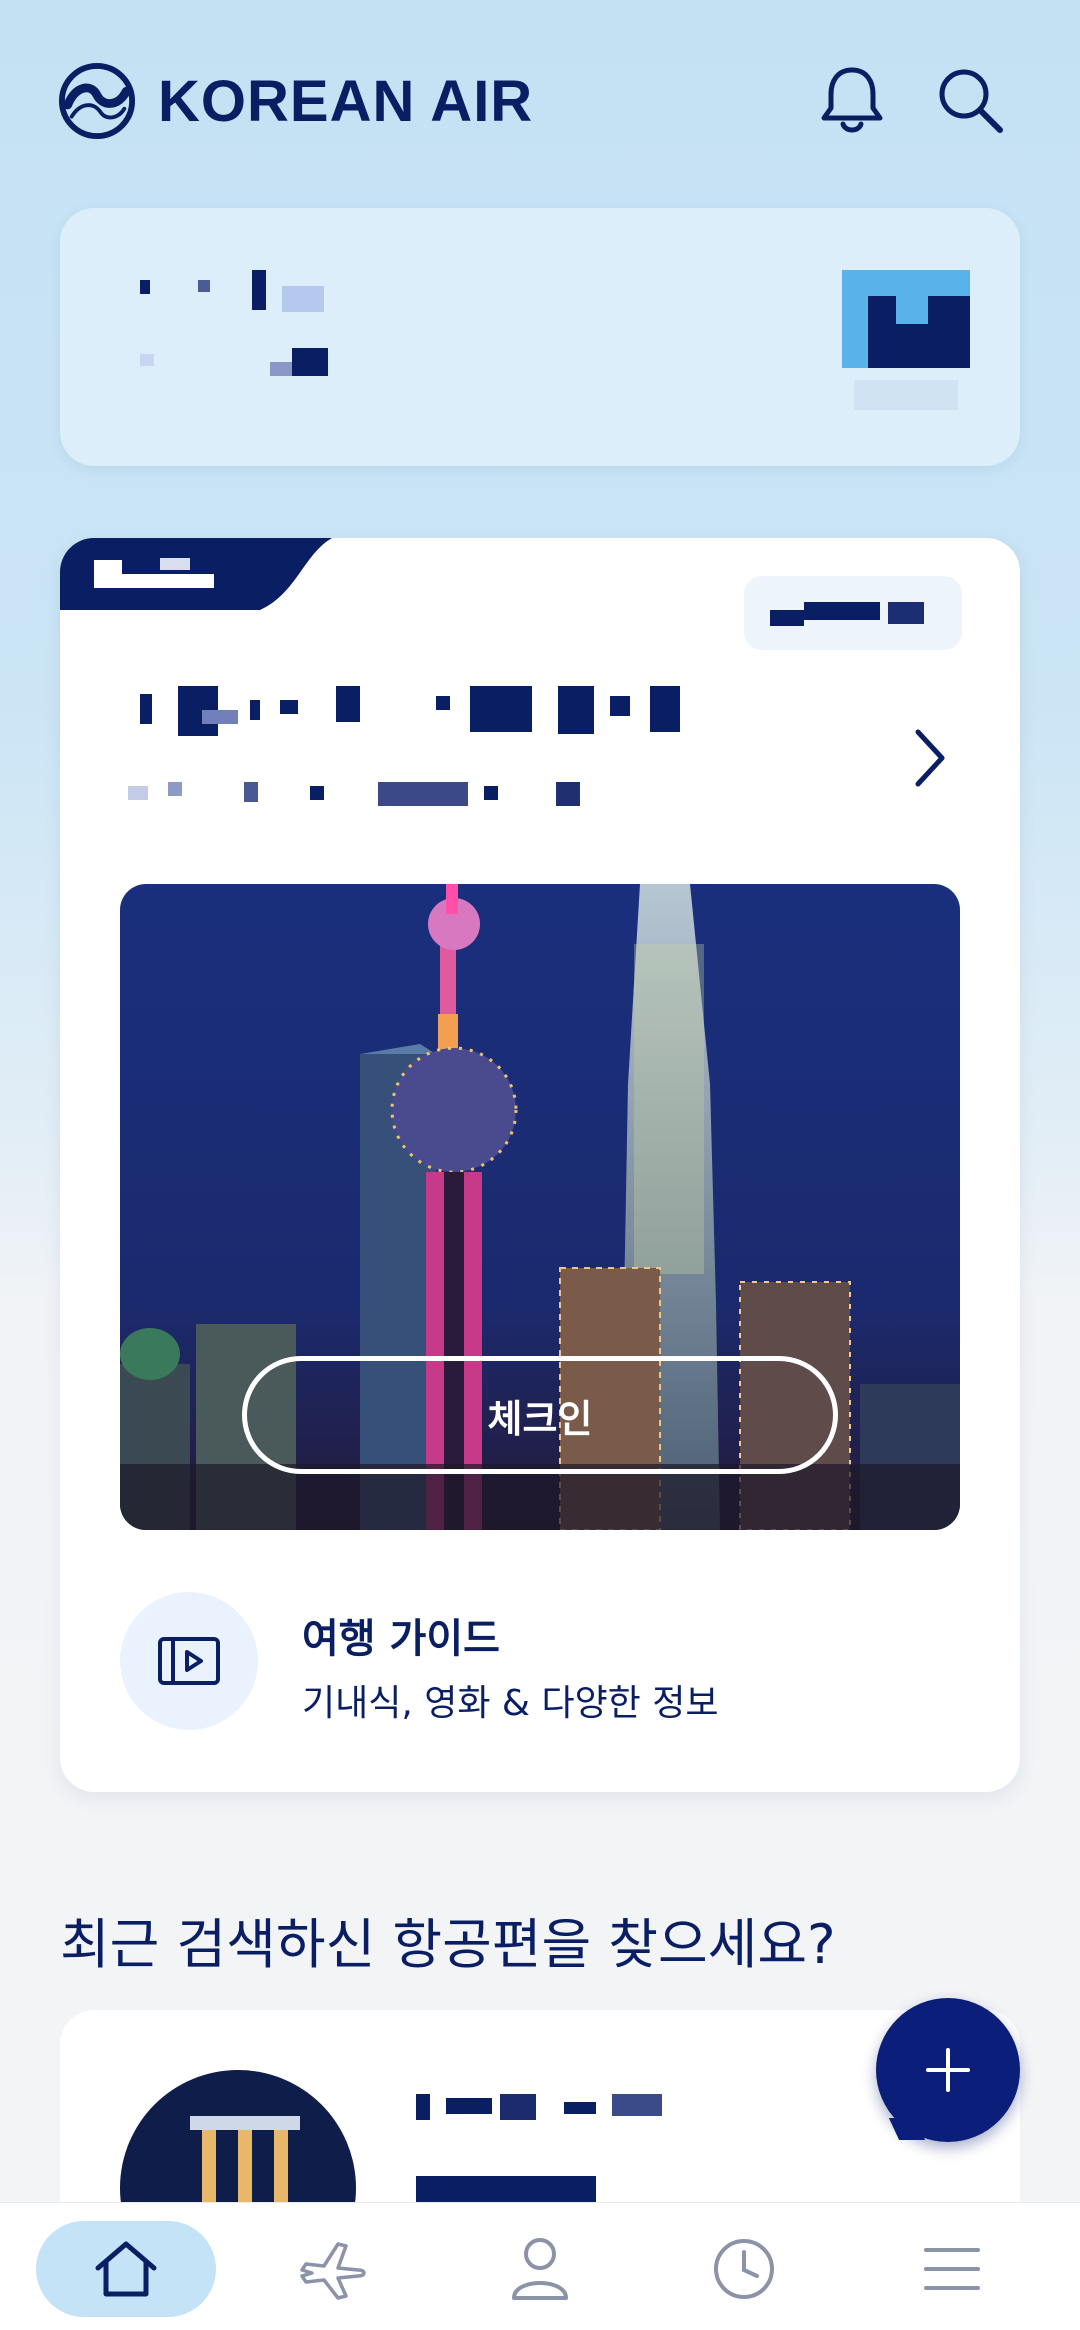  I want to click on nav-menu, so click(952, 2269).